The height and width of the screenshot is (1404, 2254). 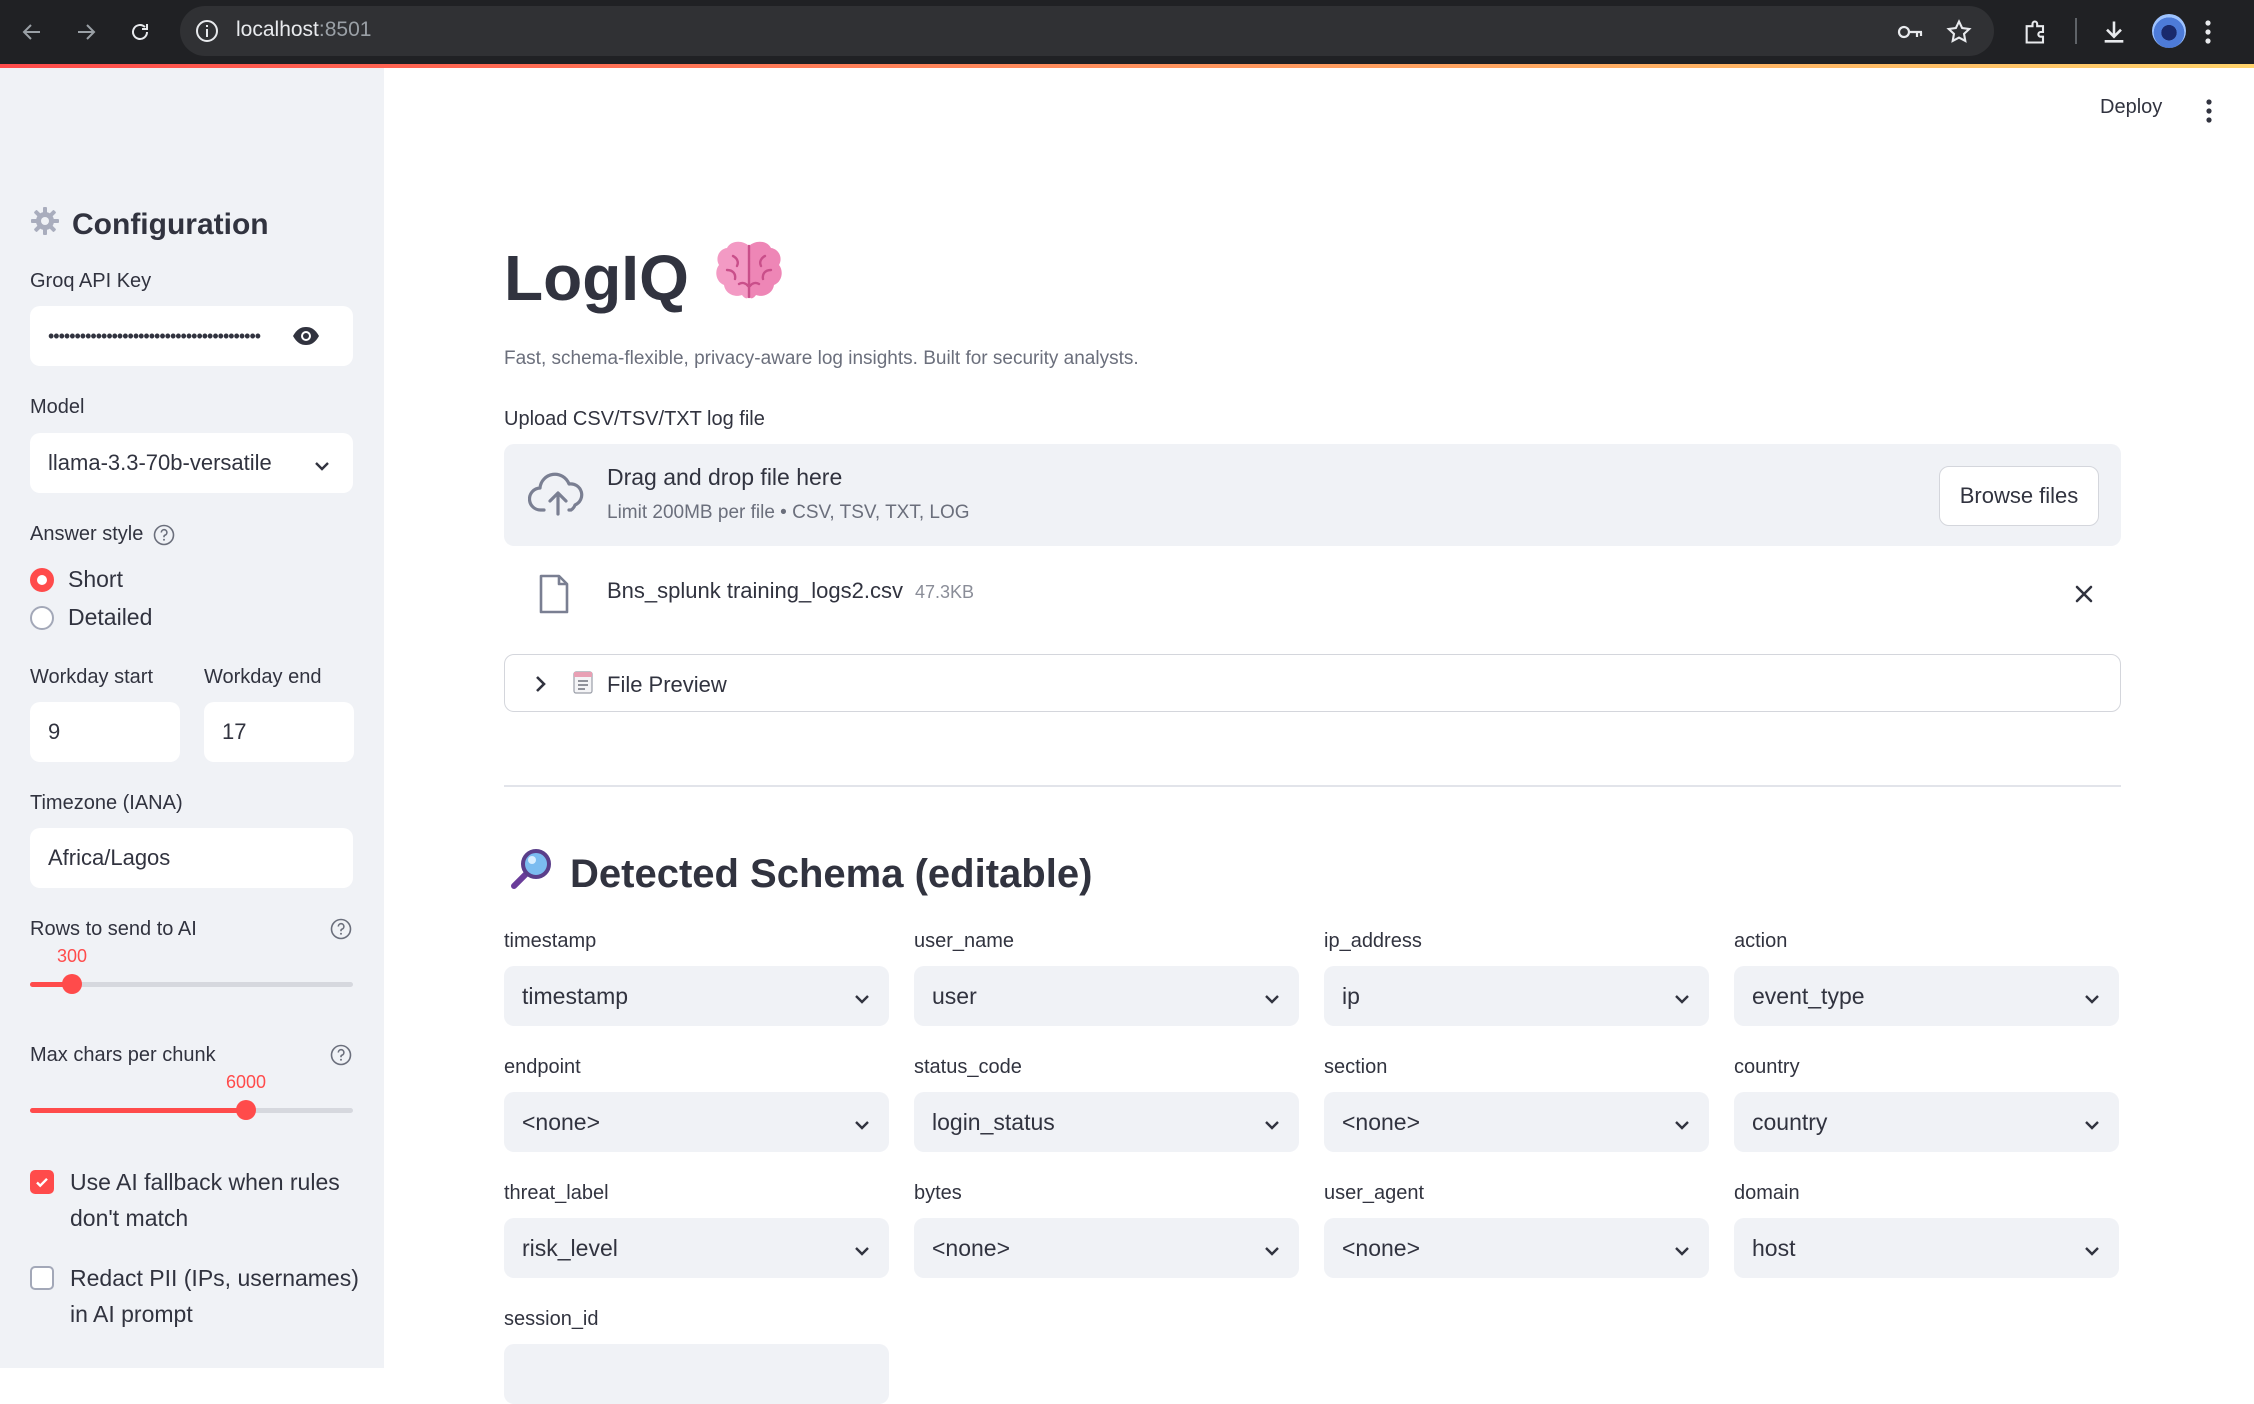 I want to click on ai-fallback-checkbox: Use AI fallback when rules don't match, so click(x=195, y=1200).